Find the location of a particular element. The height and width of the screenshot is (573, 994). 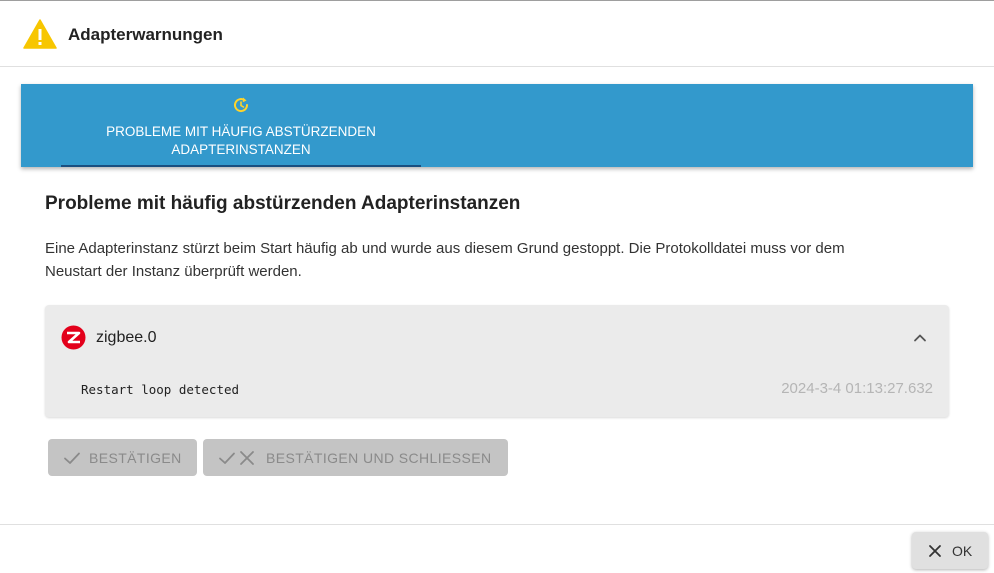

ok-button: OK is located at coordinates (950, 550).